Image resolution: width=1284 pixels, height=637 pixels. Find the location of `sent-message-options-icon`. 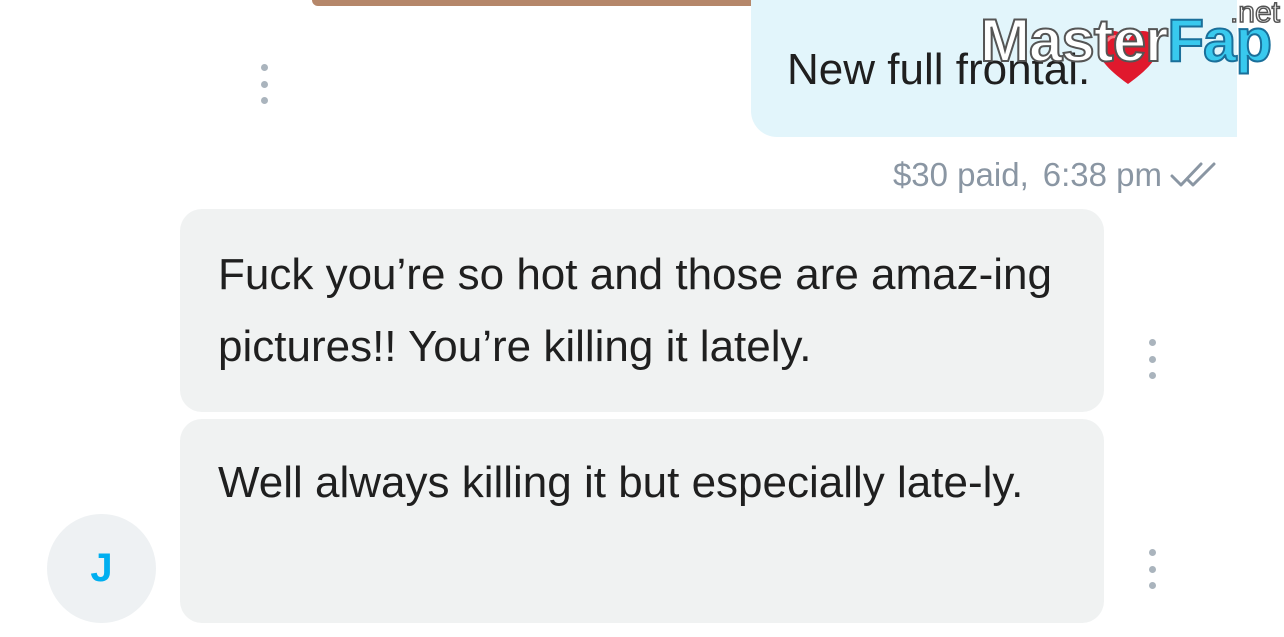

sent-message-options-icon is located at coordinates (264, 84).